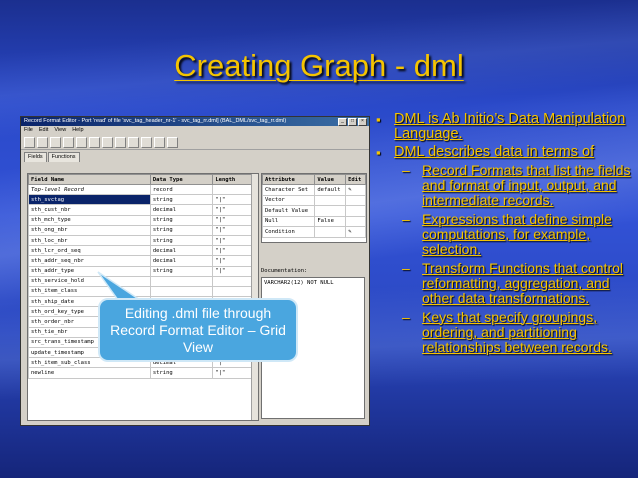 The height and width of the screenshot is (478, 638). I want to click on bullet-item: DML describes data in terms of, so click(505, 153).